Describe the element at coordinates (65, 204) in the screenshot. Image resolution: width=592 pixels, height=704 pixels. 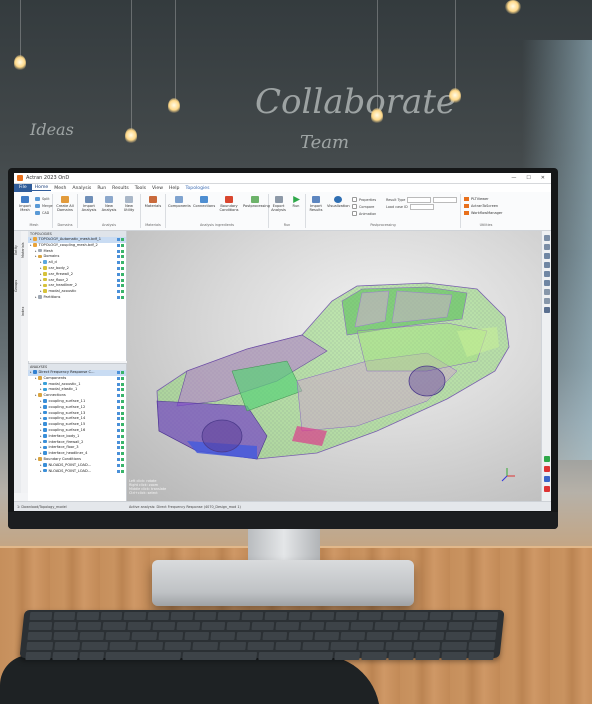
I see `create-all-domains-button: Create All Domains` at that location.